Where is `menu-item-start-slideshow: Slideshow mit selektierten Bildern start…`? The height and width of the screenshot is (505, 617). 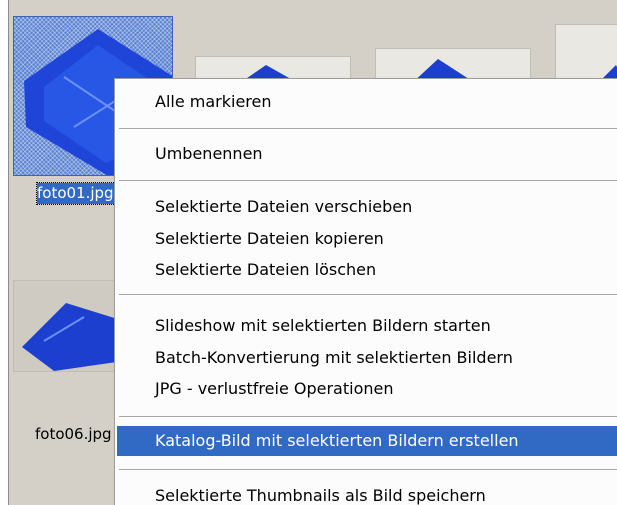 menu-item-start-slideshow: Slideshow mit selektierten Bildern start… is located at coordinates (367, 326).